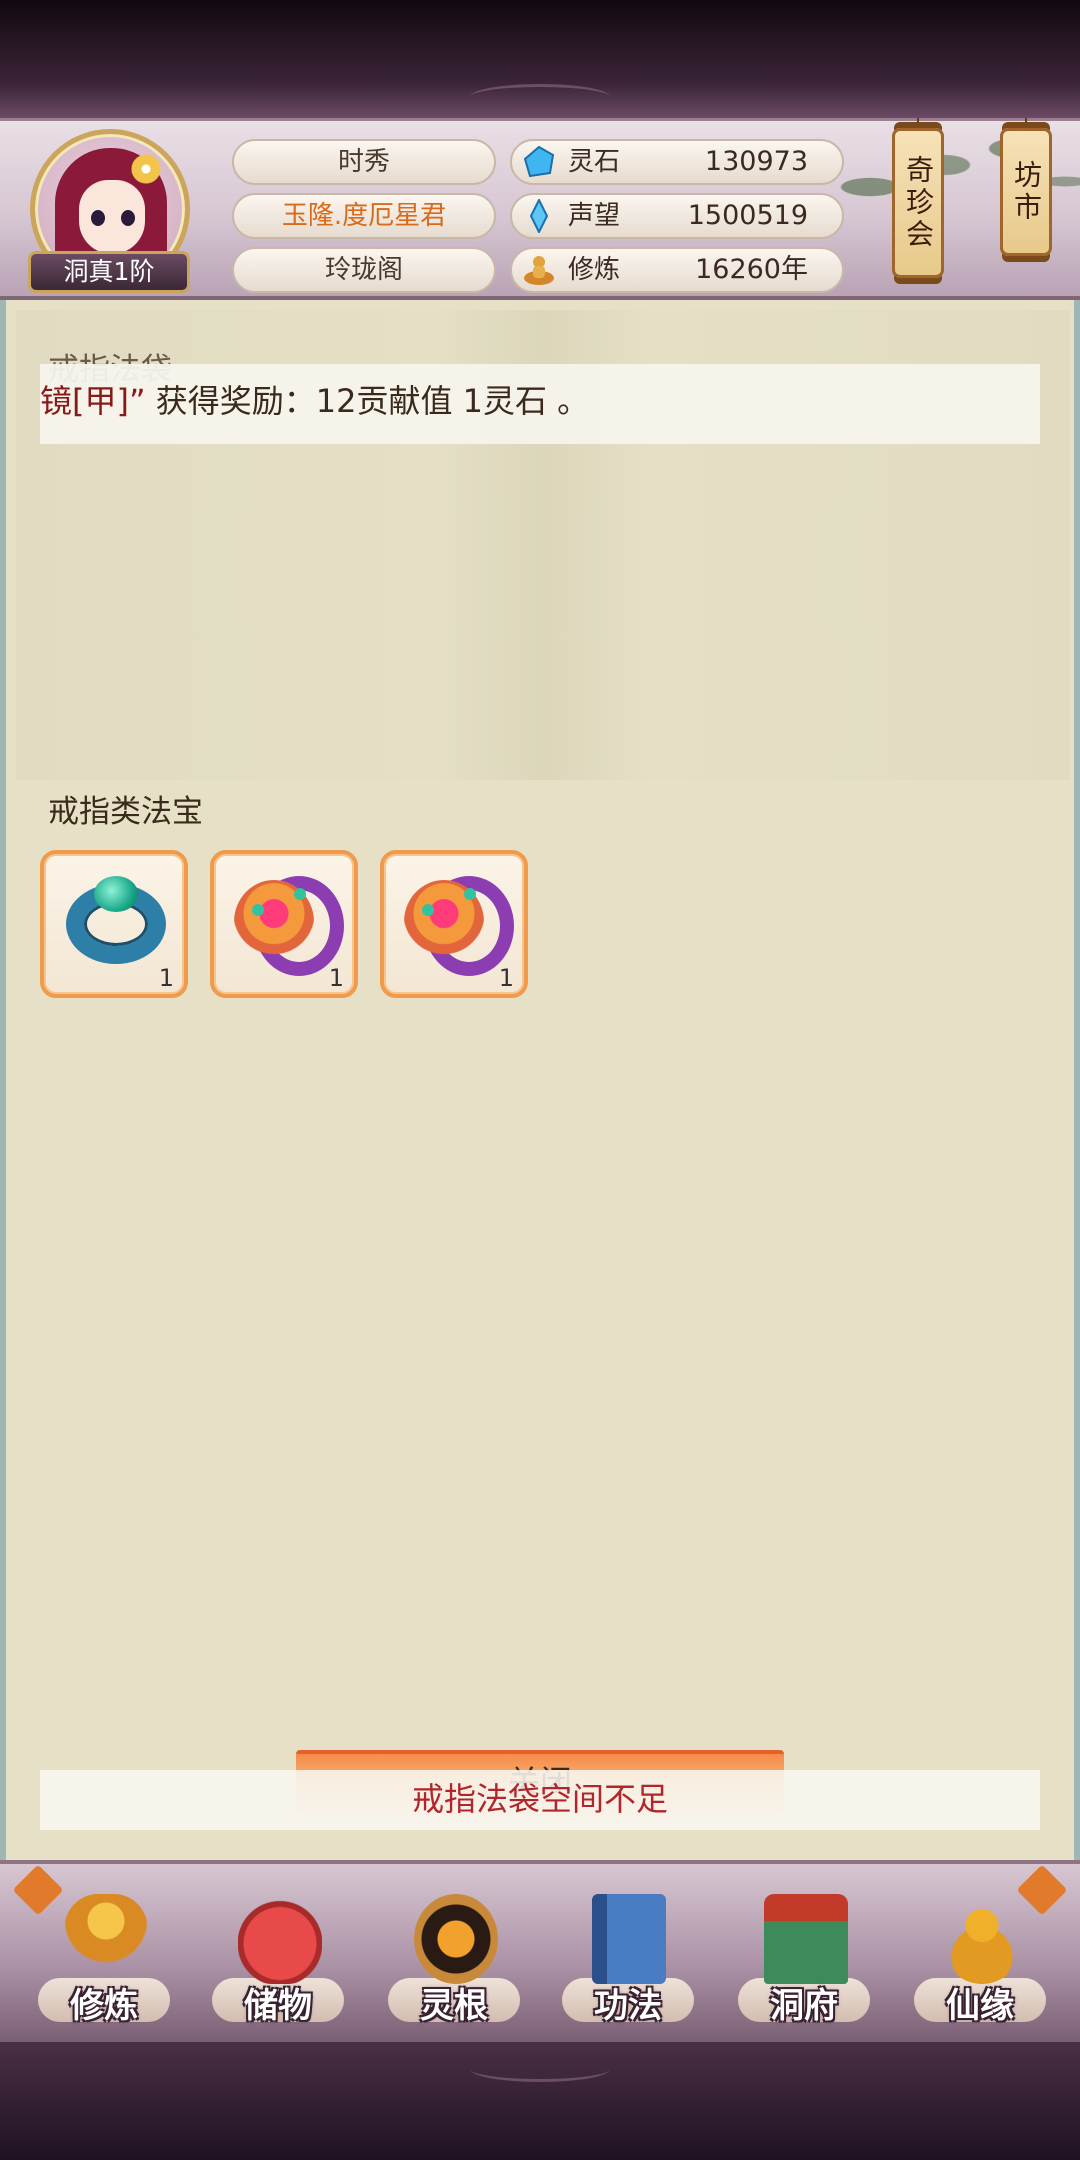  I want to click on bottom-frame, so click(540, 2101).